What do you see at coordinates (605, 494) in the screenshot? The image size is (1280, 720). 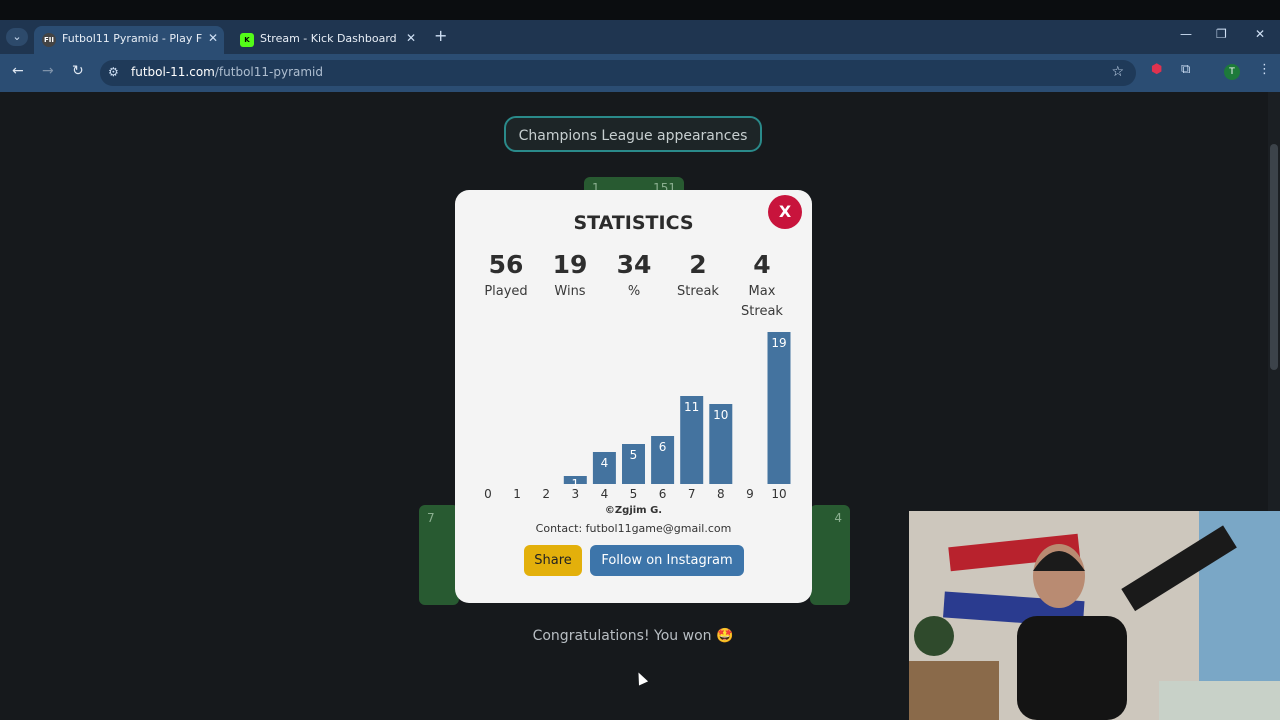 I see `x-tick-label: 4` at bounding box center [605, 494].